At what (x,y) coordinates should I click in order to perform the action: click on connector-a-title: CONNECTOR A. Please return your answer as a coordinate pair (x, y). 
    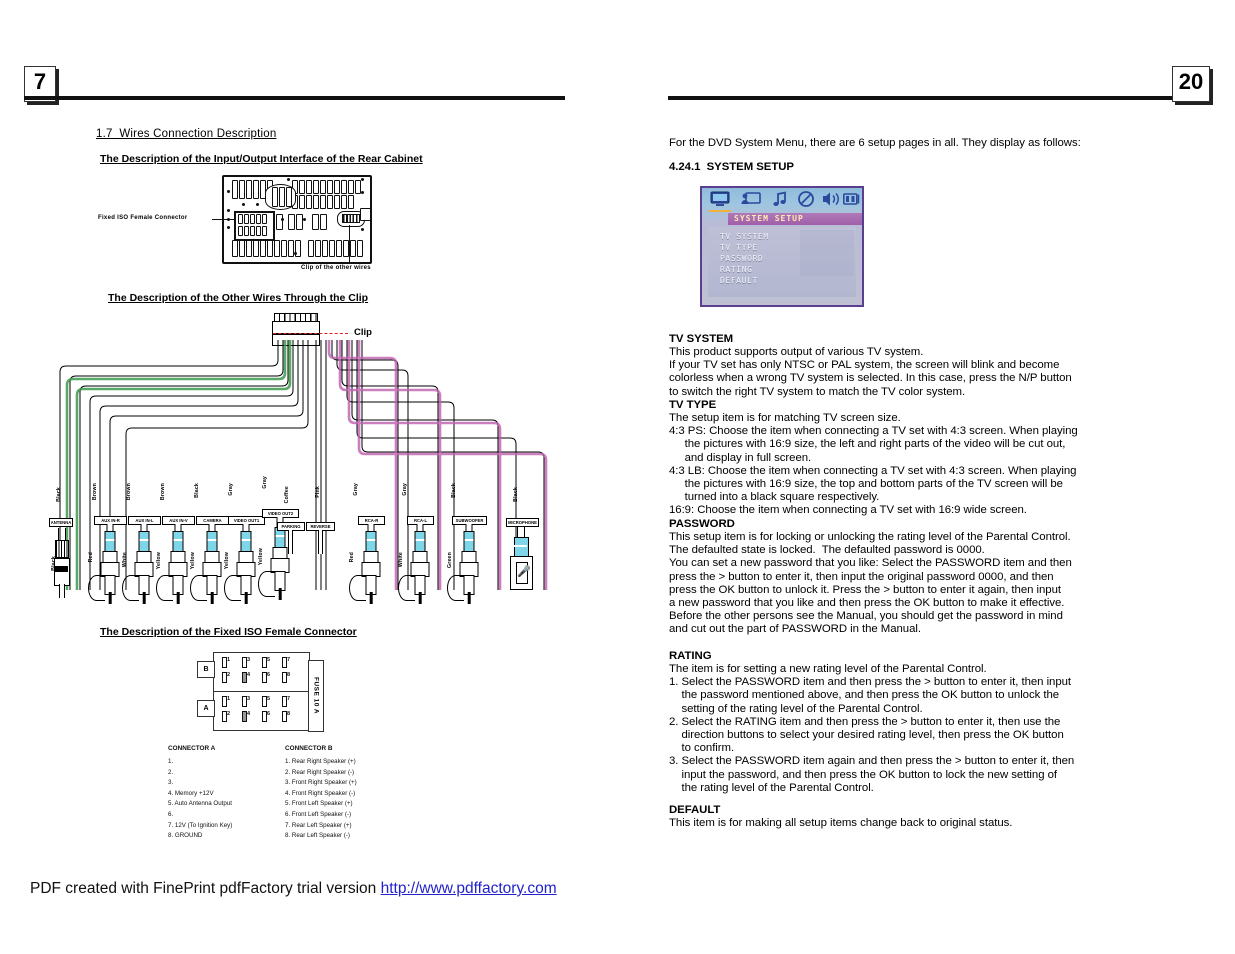
    Looking at the image, I should click on (192, 748).